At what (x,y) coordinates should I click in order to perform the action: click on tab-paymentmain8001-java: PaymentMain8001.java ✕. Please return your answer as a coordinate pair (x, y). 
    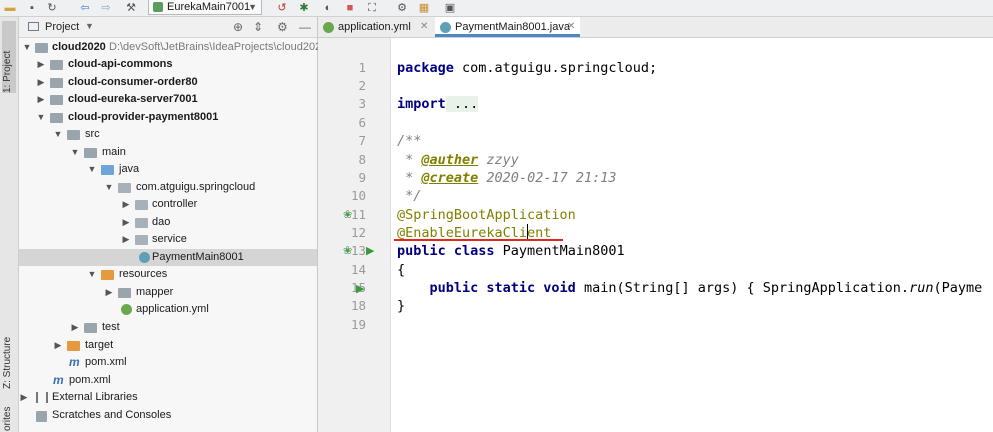
    Looking at the image, I should click on (507, 27).